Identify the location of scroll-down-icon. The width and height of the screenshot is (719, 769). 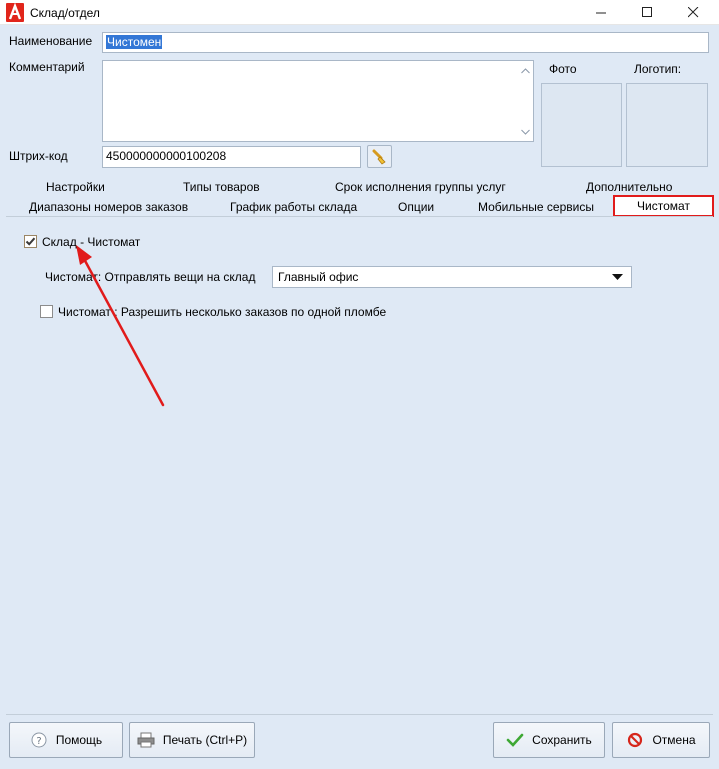
(525, 132).